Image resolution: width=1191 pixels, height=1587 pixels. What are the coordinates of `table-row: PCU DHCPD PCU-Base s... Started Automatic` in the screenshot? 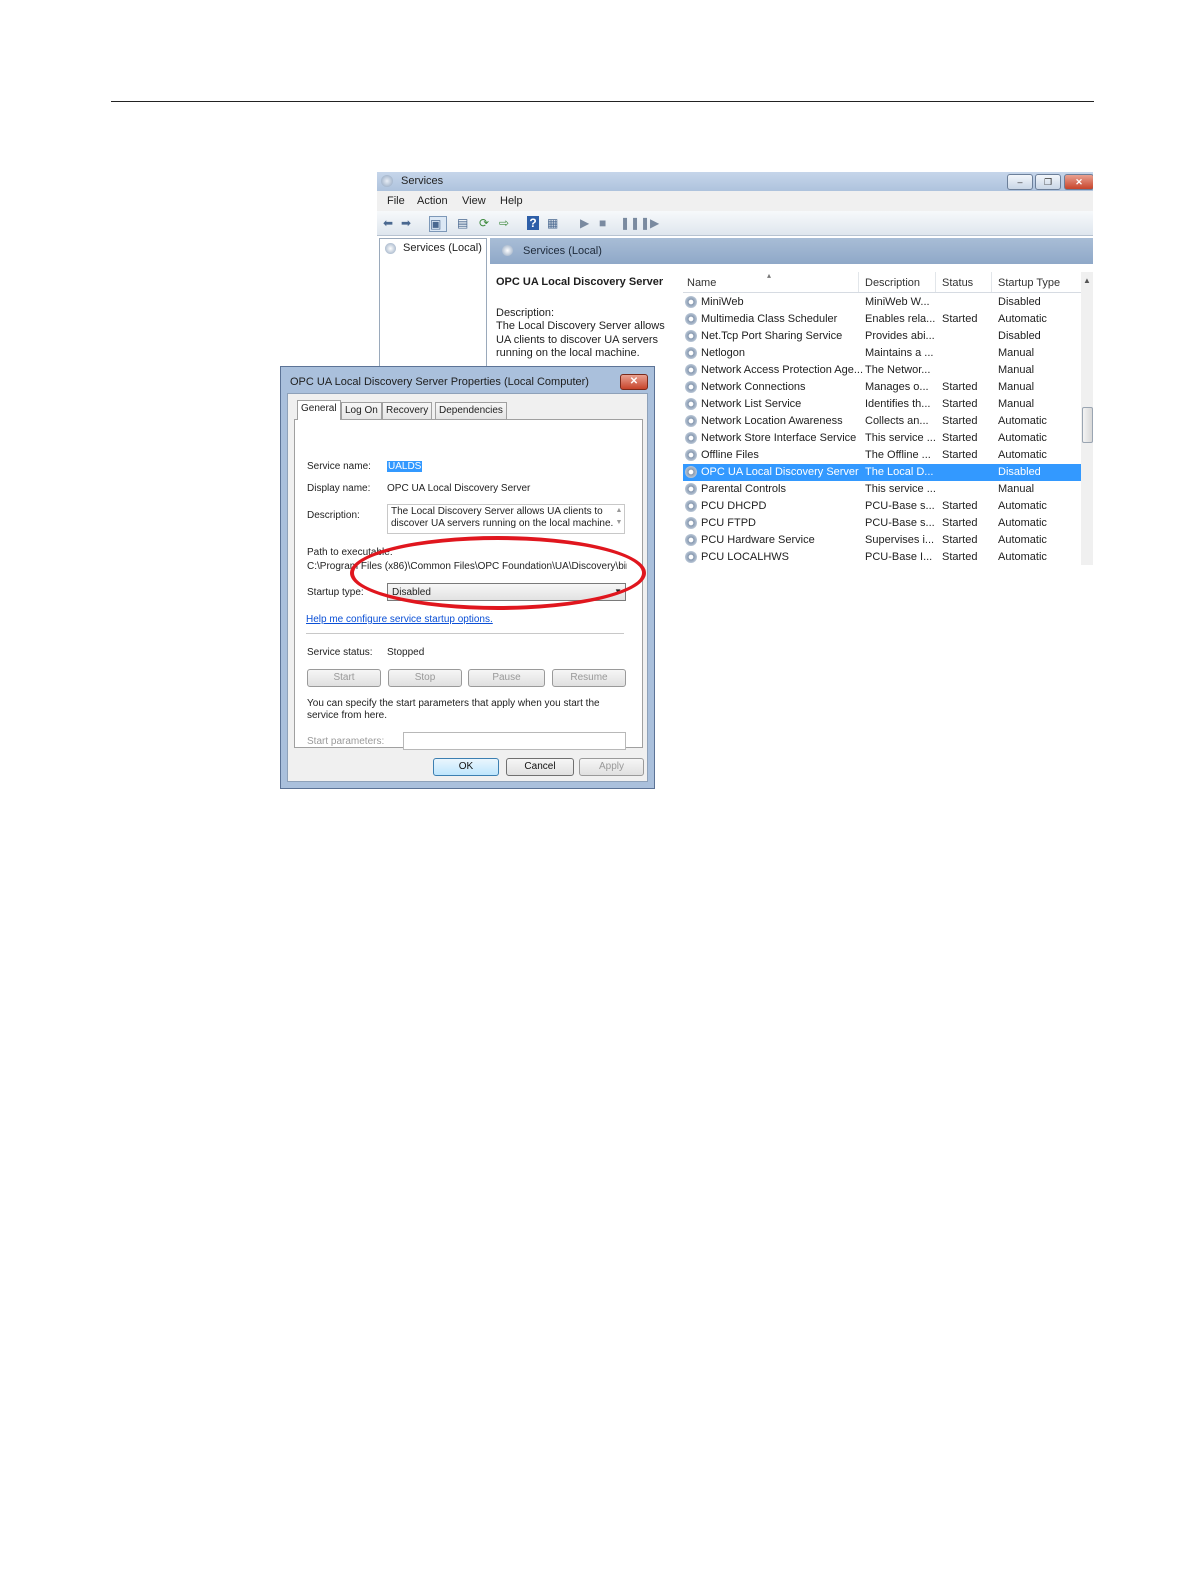 It's located at (882, 506).